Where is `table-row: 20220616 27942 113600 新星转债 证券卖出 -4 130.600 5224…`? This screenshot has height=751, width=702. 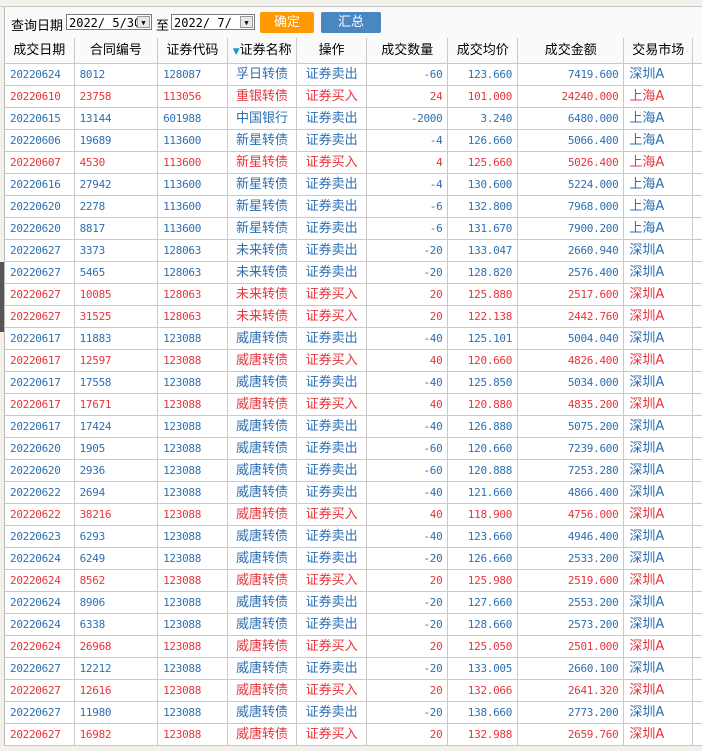 table-row: 20220616 27942 113600 新星转债 证券卖出 -4 130.600 5224… is located at coordinates (353, 185).